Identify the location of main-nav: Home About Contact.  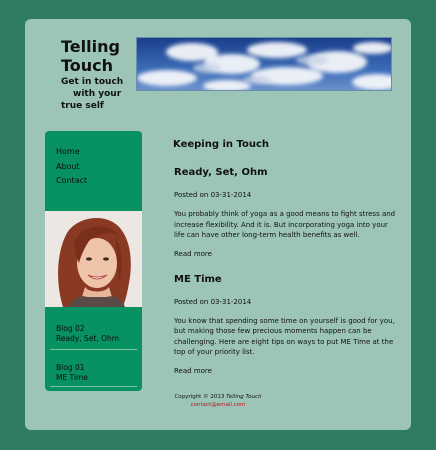
(71, 167).